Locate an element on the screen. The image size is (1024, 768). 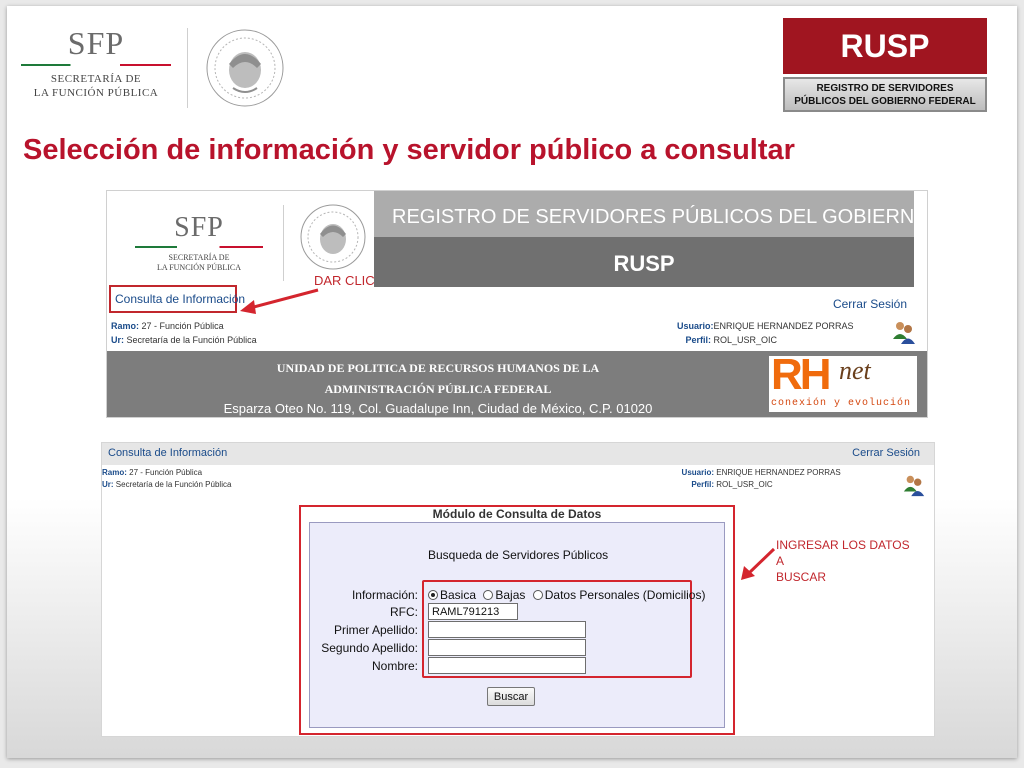
ur-label-2: Ur: is located at coordinates (108, 484).